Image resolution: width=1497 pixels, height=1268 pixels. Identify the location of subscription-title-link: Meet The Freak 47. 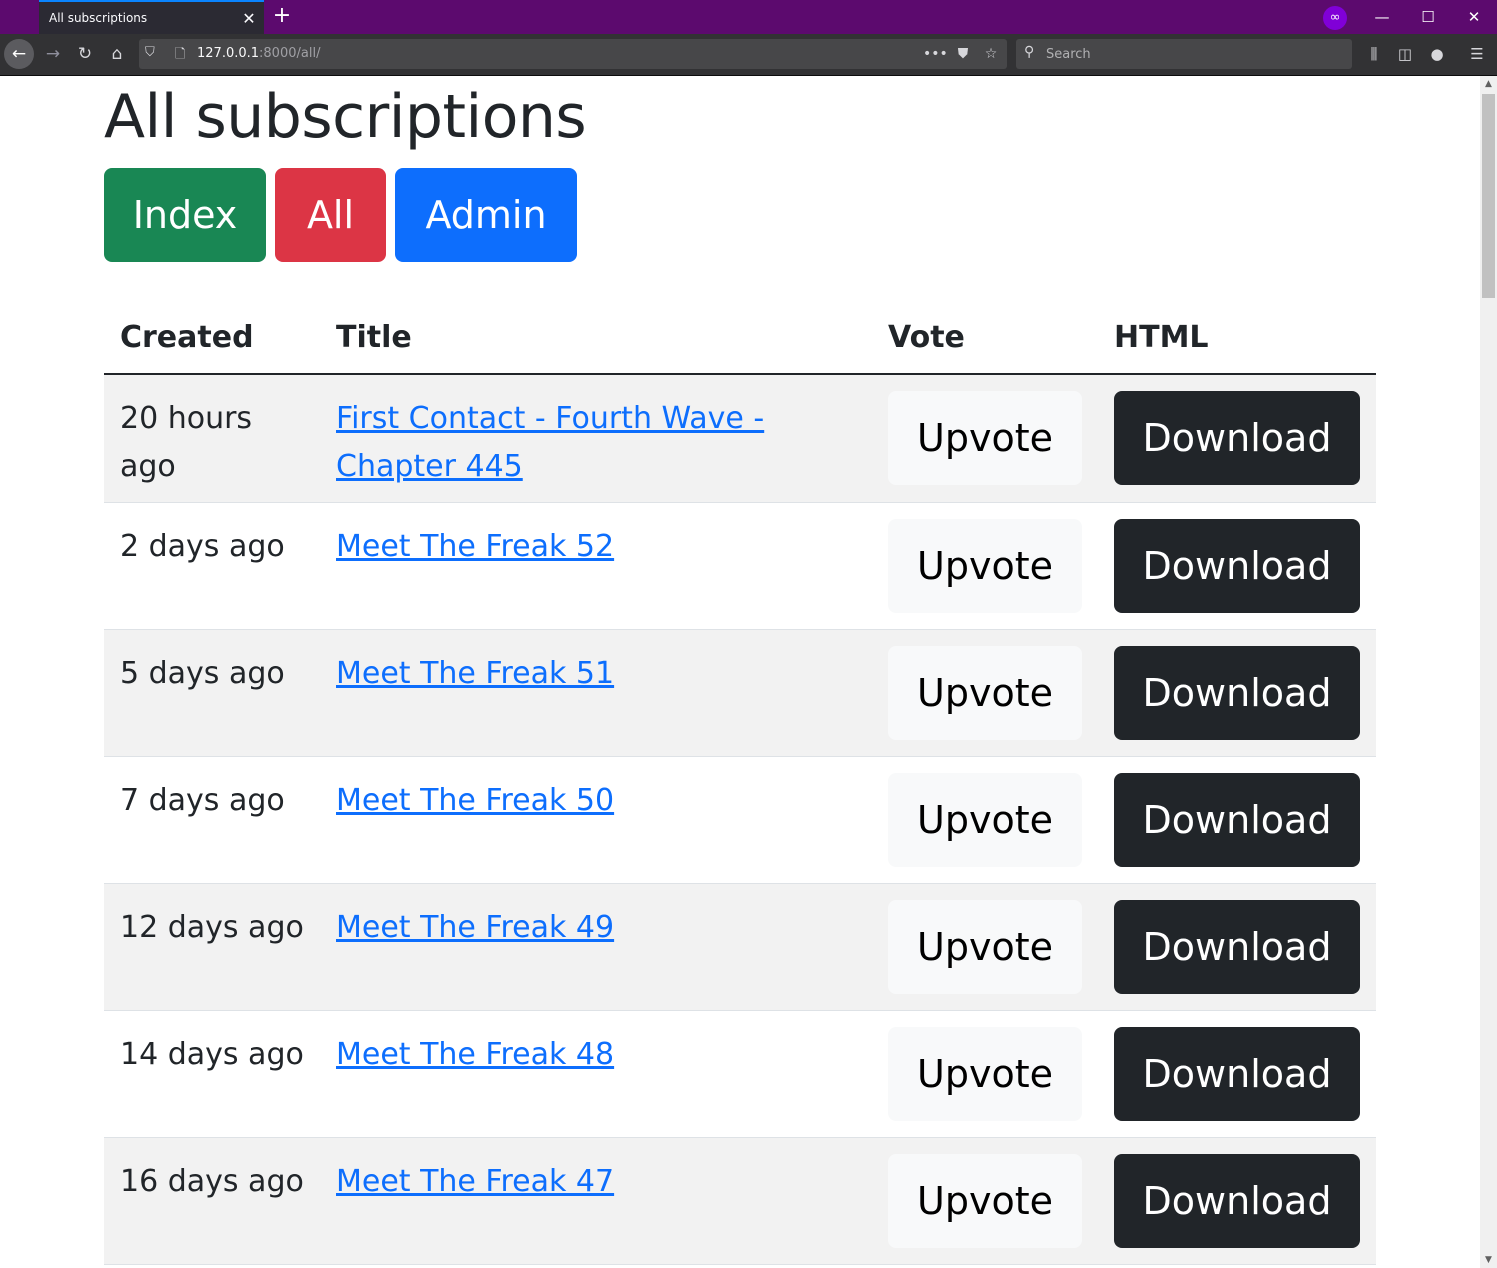
(475, 1181).